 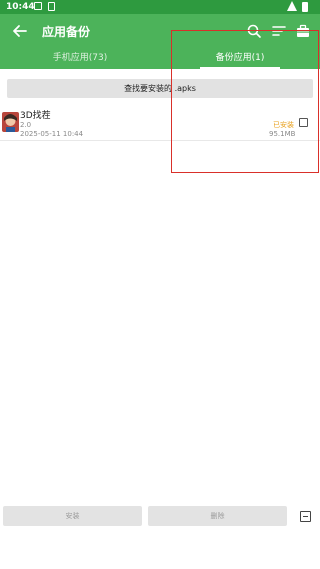 I want to click on tab-phone-apps: 手机应用(73), so click(x=80, y=59).